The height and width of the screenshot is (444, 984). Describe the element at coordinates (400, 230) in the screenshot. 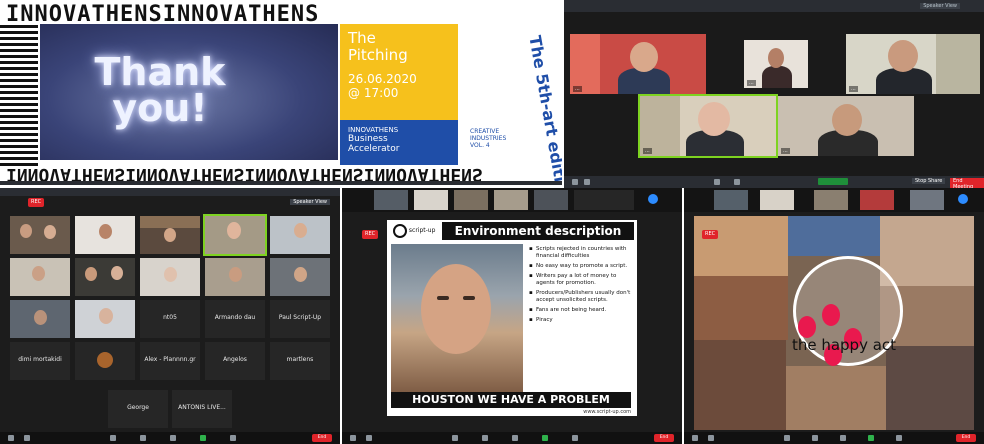

I see `script-up-logo-icon` at that location.